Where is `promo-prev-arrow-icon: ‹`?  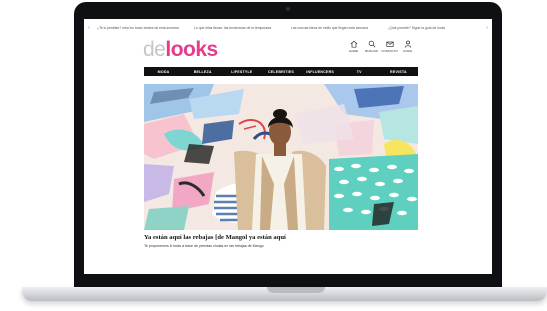 promo-prev-arrow-icon: ‹ is located at coordinates (89, 28).